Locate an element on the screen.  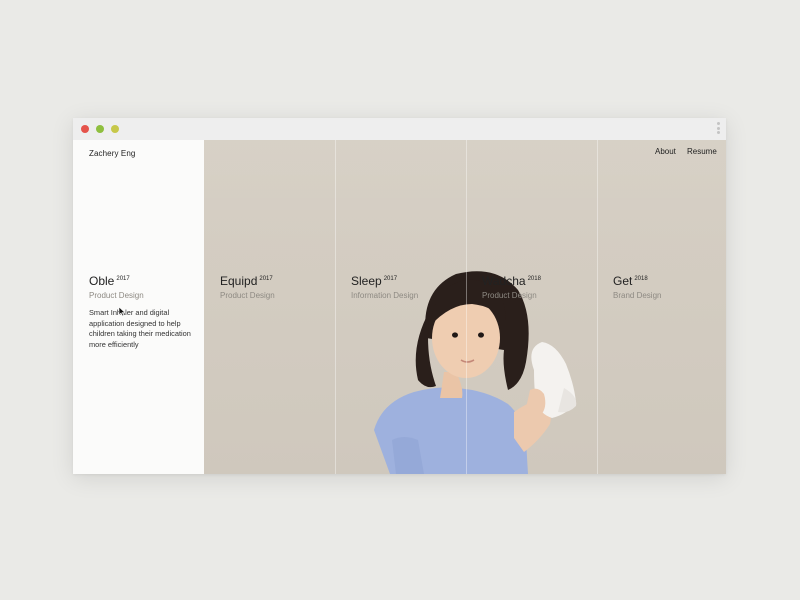
project-category: Brand Design is located at coordinates (637, 295).